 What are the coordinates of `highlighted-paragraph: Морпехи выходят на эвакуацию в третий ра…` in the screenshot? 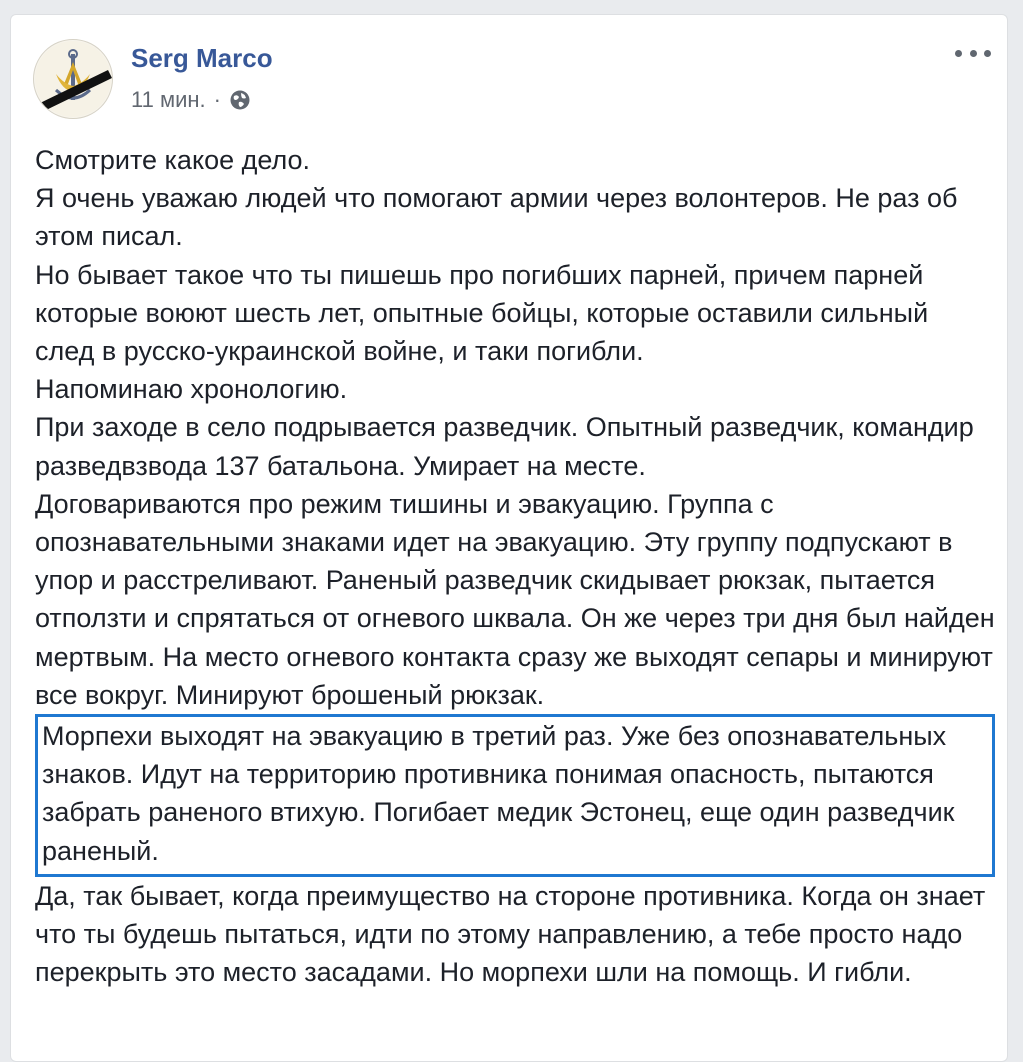 It's located at (515, 795).